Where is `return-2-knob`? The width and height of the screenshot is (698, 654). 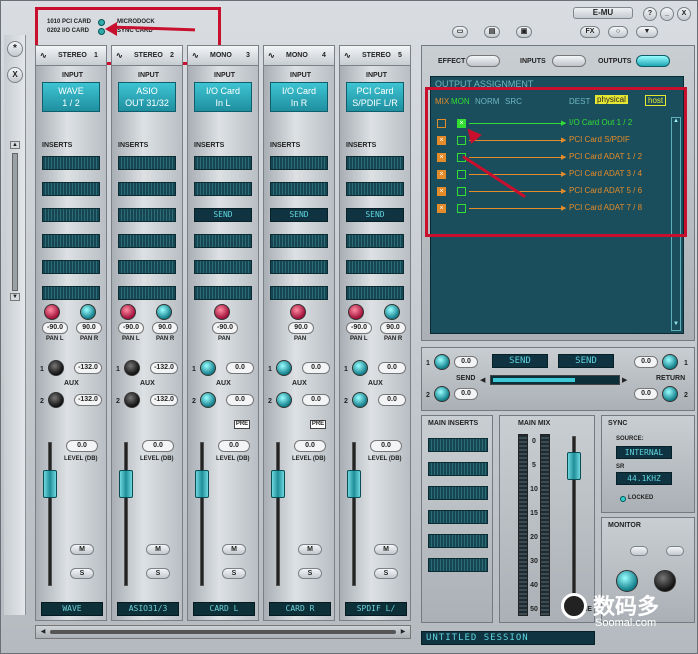
return-2-knob is located at coordinates (670, 394).